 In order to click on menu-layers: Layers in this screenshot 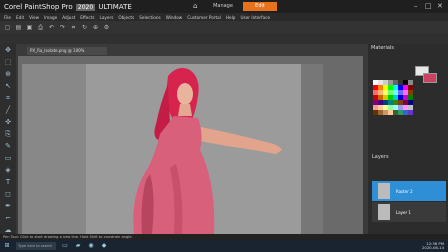, I will do `click(107, 17)`.